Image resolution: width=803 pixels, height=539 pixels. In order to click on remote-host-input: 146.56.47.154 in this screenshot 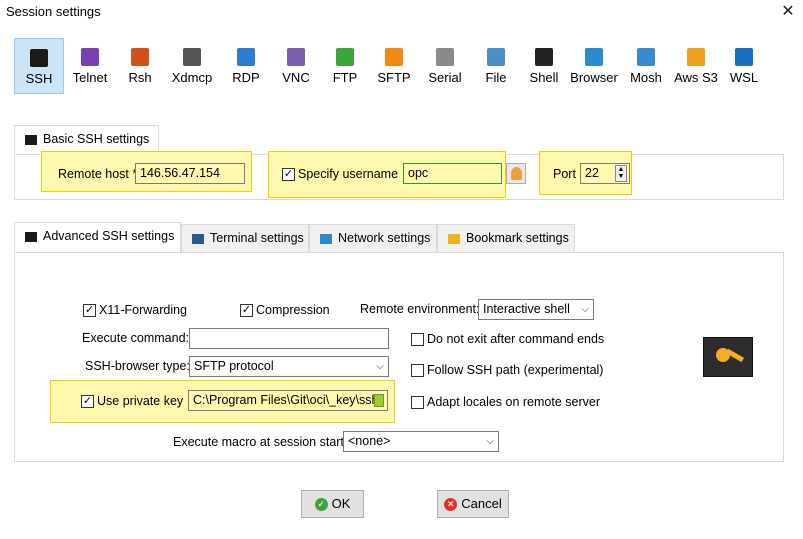, I will do `click(190, 173)`.